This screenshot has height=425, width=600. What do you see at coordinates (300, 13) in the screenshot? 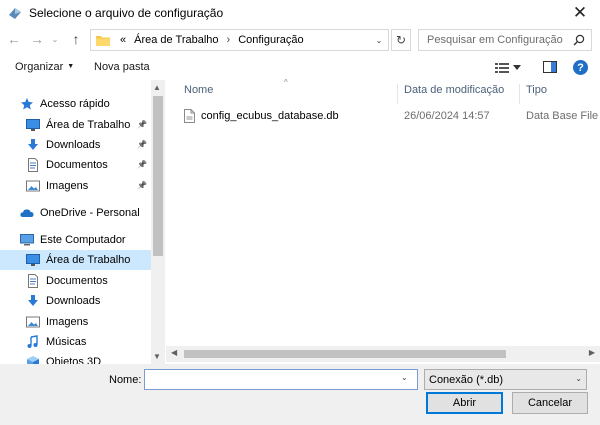
I see `title-bar: Selecione o arquivo de configuração ✕` at bounding box center [300, 13].